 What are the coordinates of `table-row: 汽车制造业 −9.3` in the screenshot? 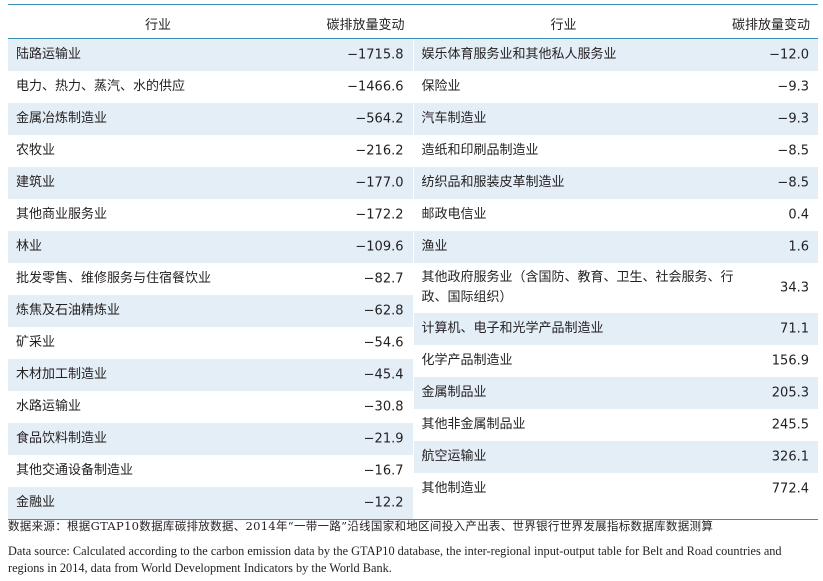 It's located at (615, 119).